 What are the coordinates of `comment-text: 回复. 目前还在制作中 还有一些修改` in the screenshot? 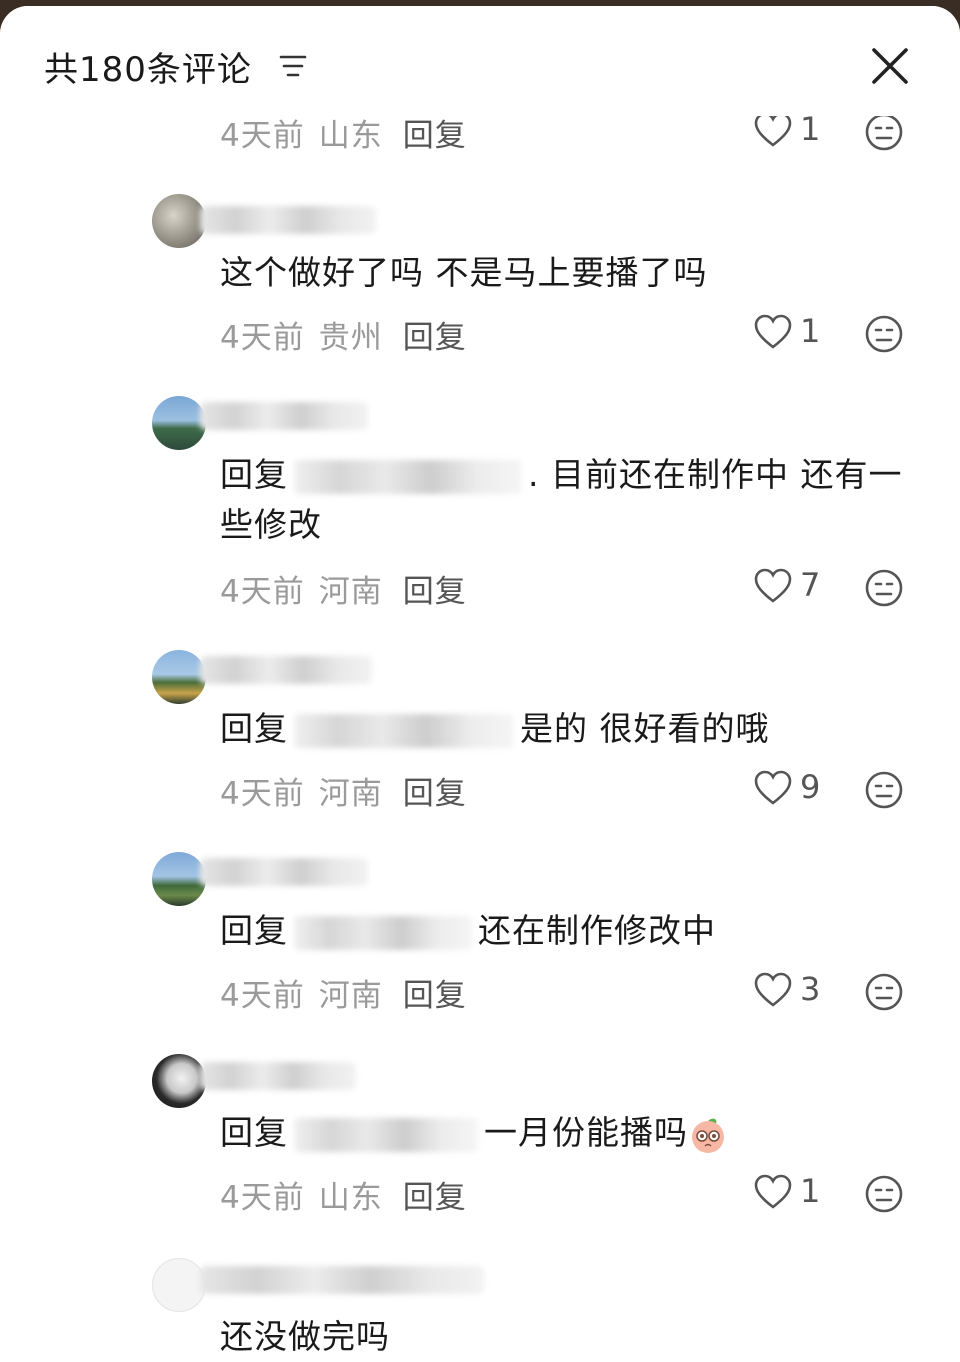 It's located at (575, 500).